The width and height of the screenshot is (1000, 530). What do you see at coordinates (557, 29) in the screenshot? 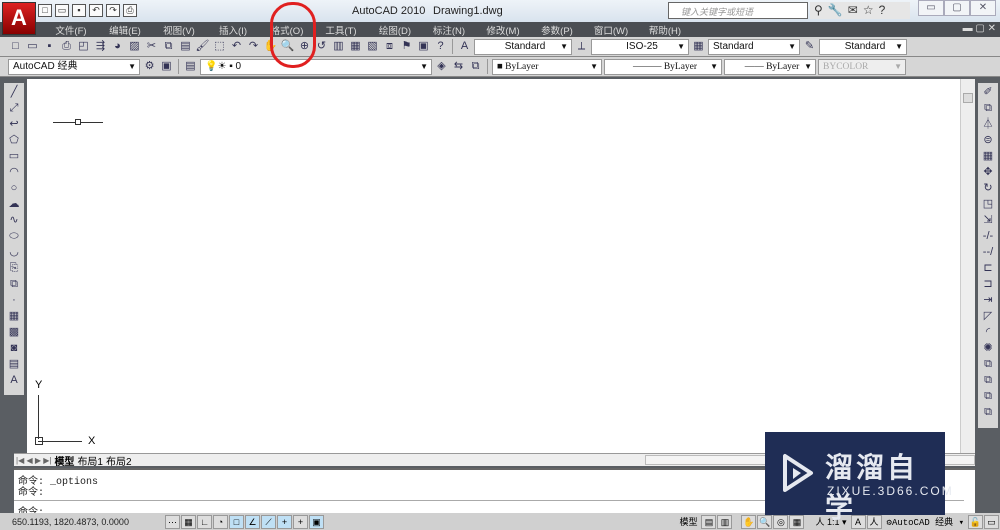
I see `menu-item: 参数(P)` at bounding box center [557, 29].